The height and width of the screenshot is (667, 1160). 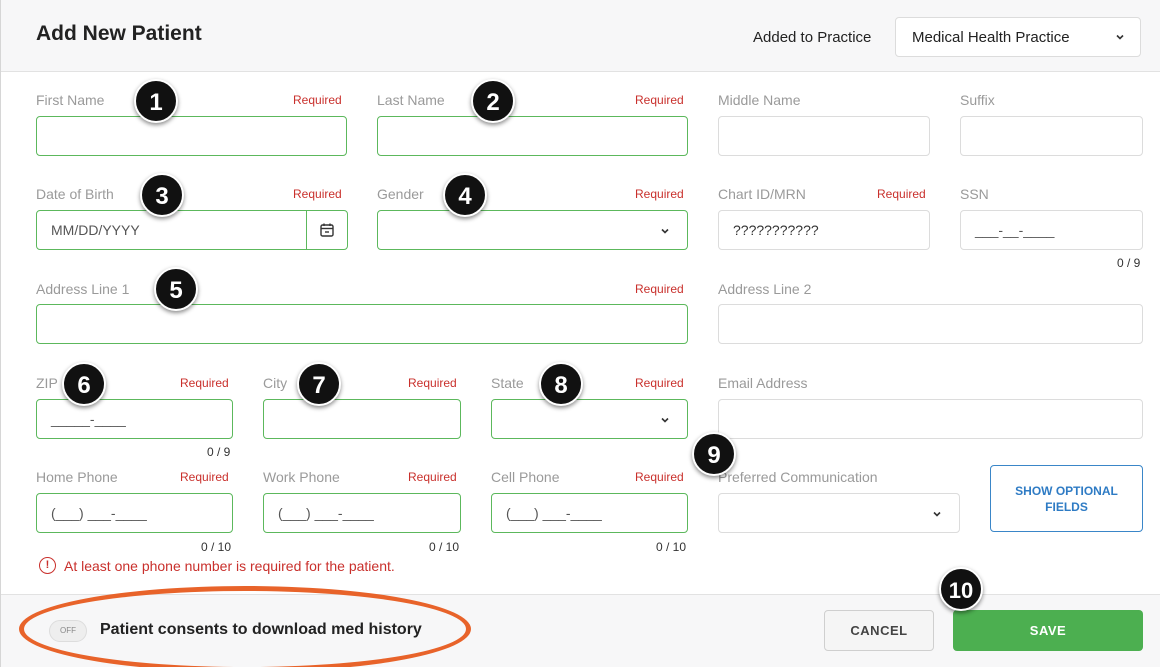 I want to click on annotation-marker-5: 5, so click(x=176, y=289).